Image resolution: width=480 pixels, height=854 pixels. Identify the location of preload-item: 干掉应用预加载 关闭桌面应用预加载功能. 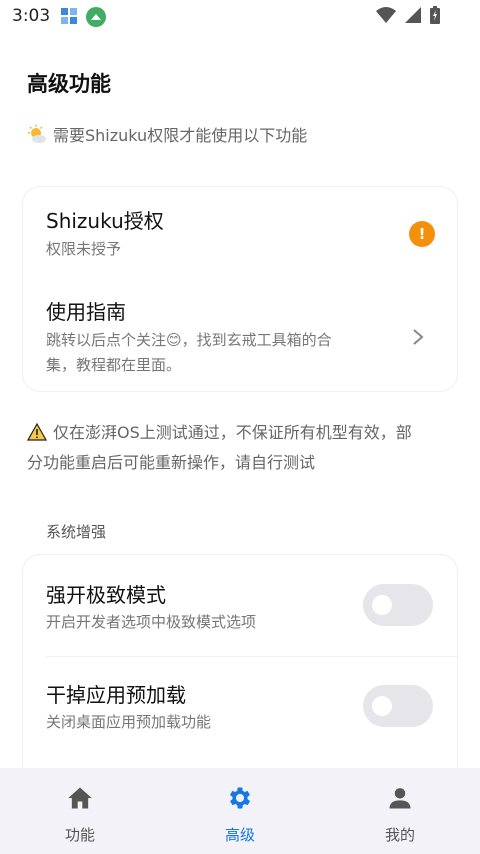
(240, 707).